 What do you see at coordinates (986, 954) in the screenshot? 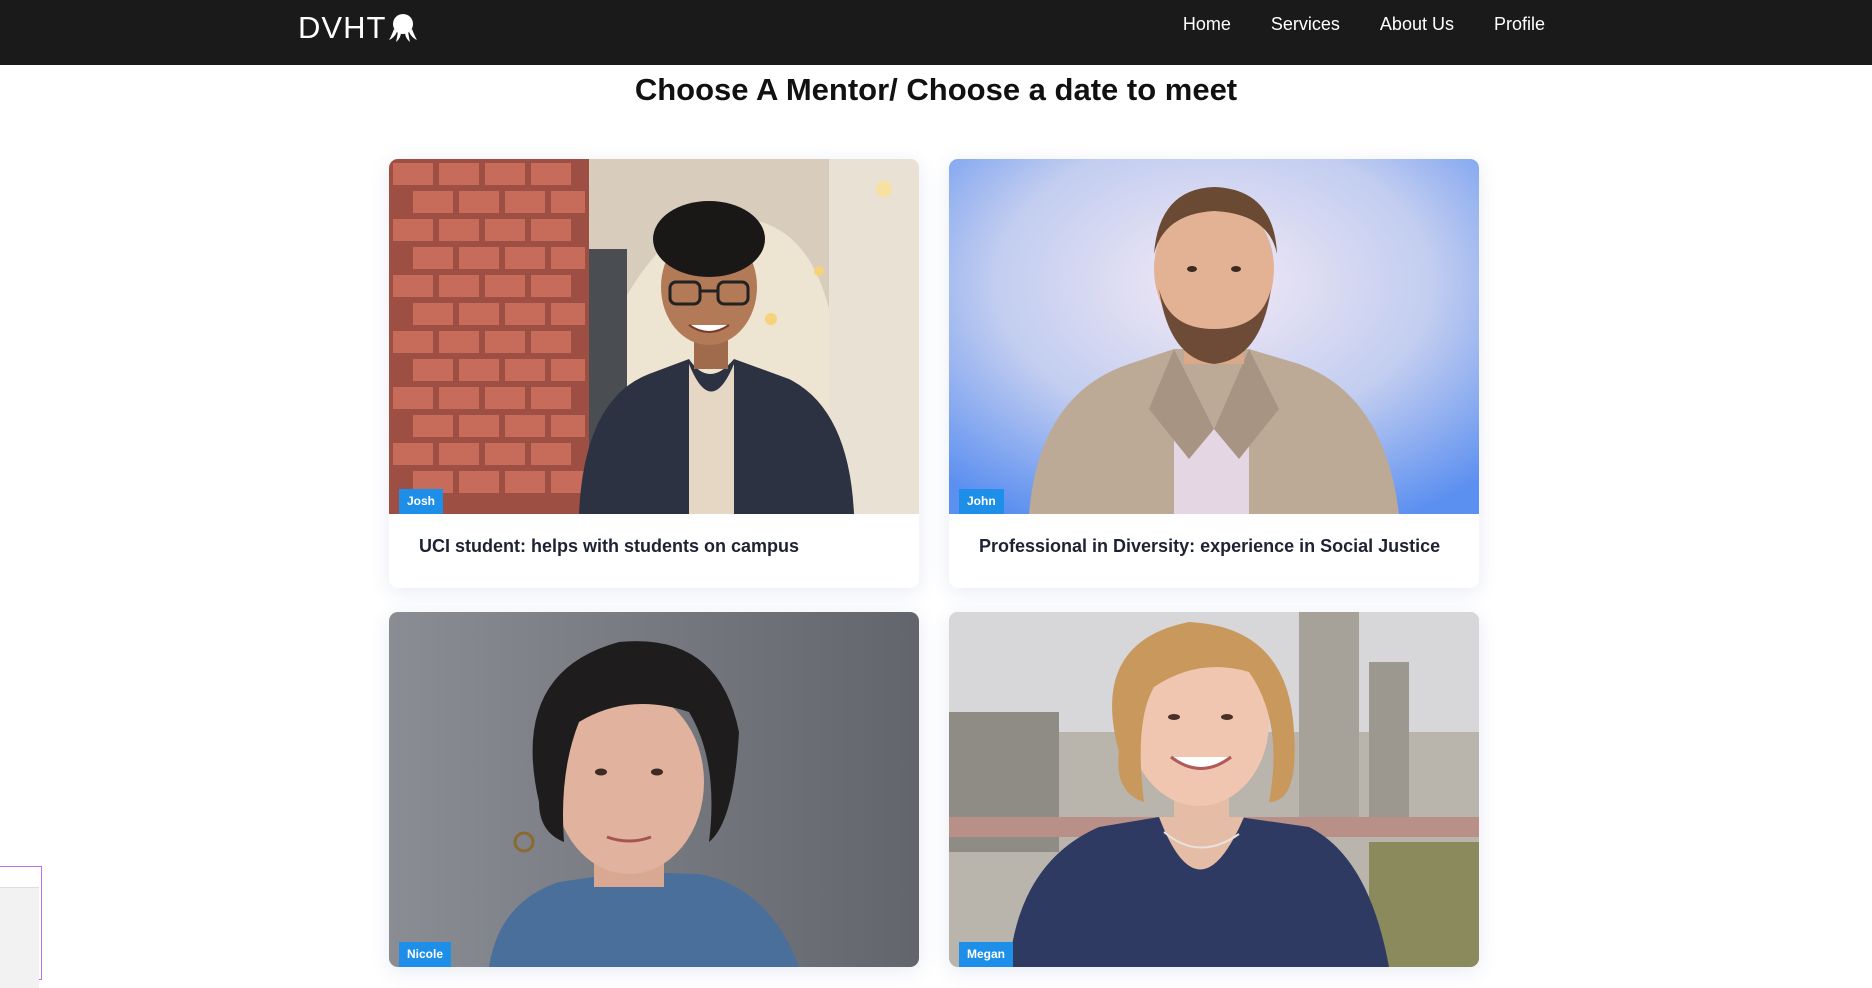
I see `mentor-name-badge: Megan` at bounding box center [986, 954].